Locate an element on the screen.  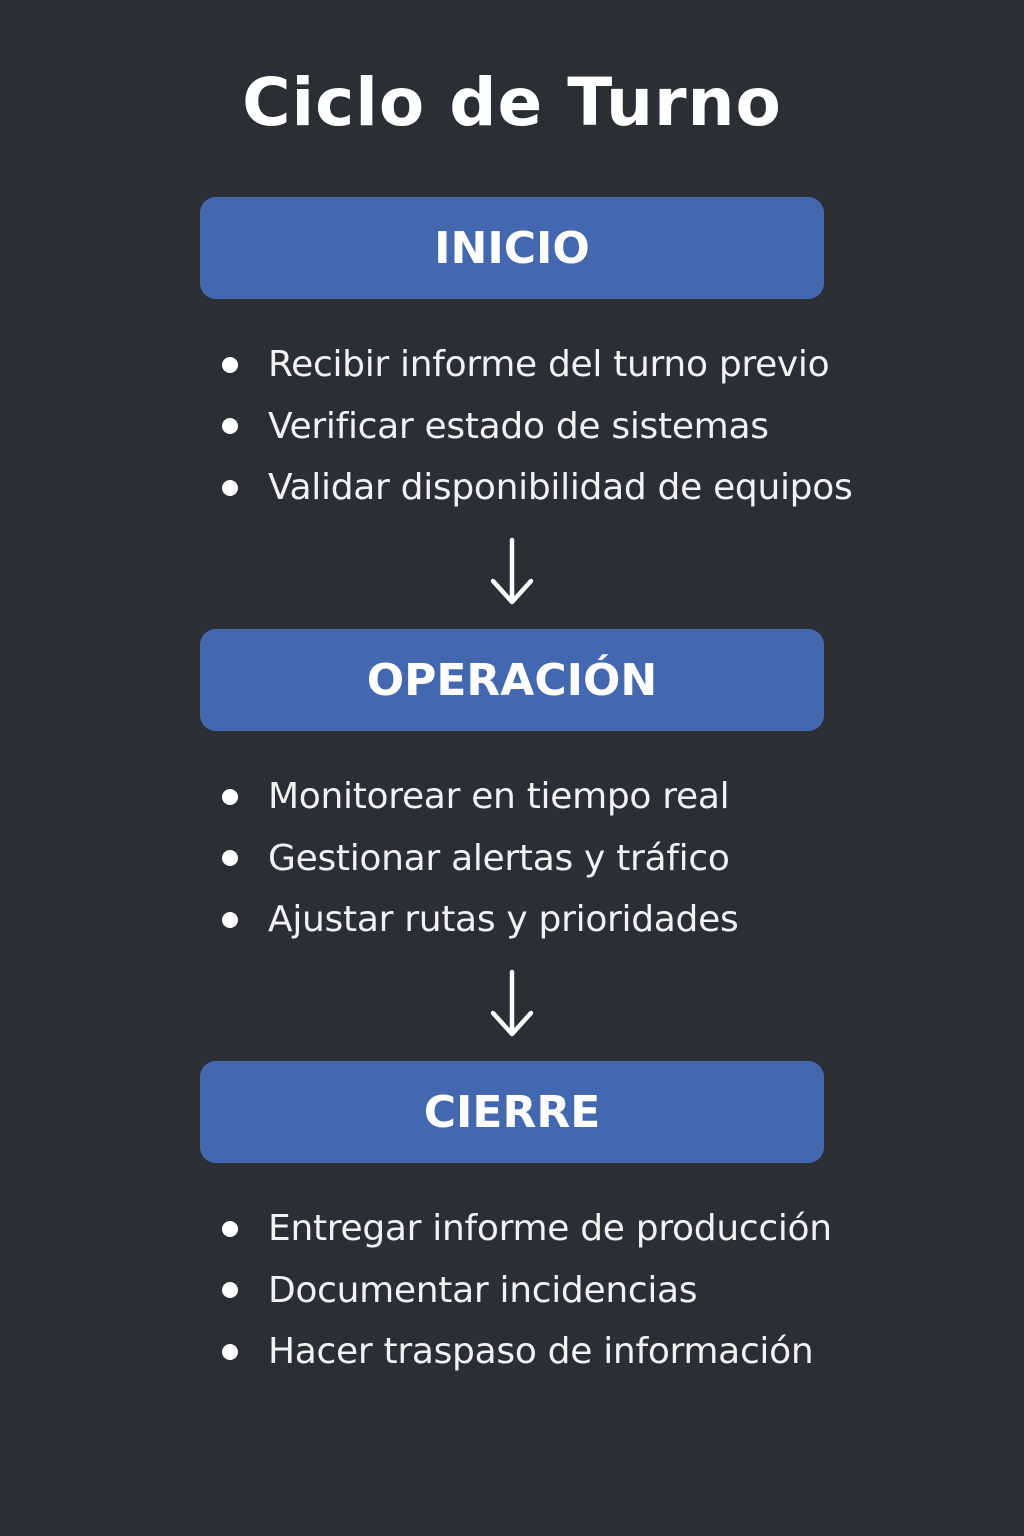
list-item: Validar disponibilidad de equipos is located at coordinates (570, 488).